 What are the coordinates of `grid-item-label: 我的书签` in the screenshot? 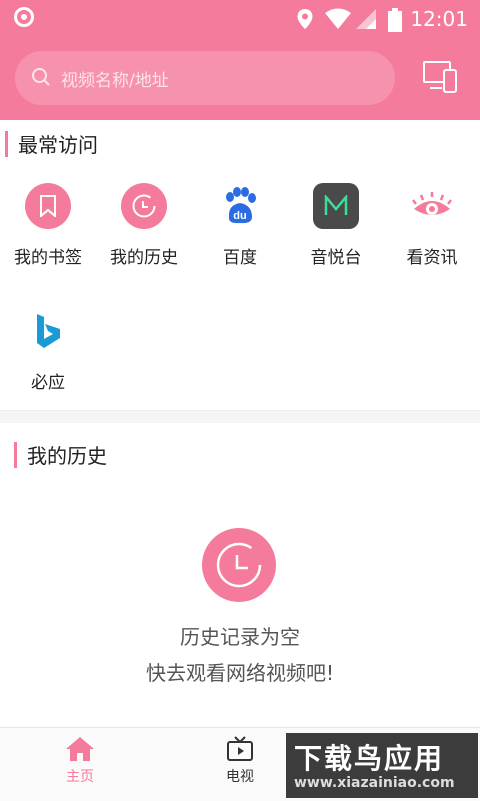 It's located at (48, 258).